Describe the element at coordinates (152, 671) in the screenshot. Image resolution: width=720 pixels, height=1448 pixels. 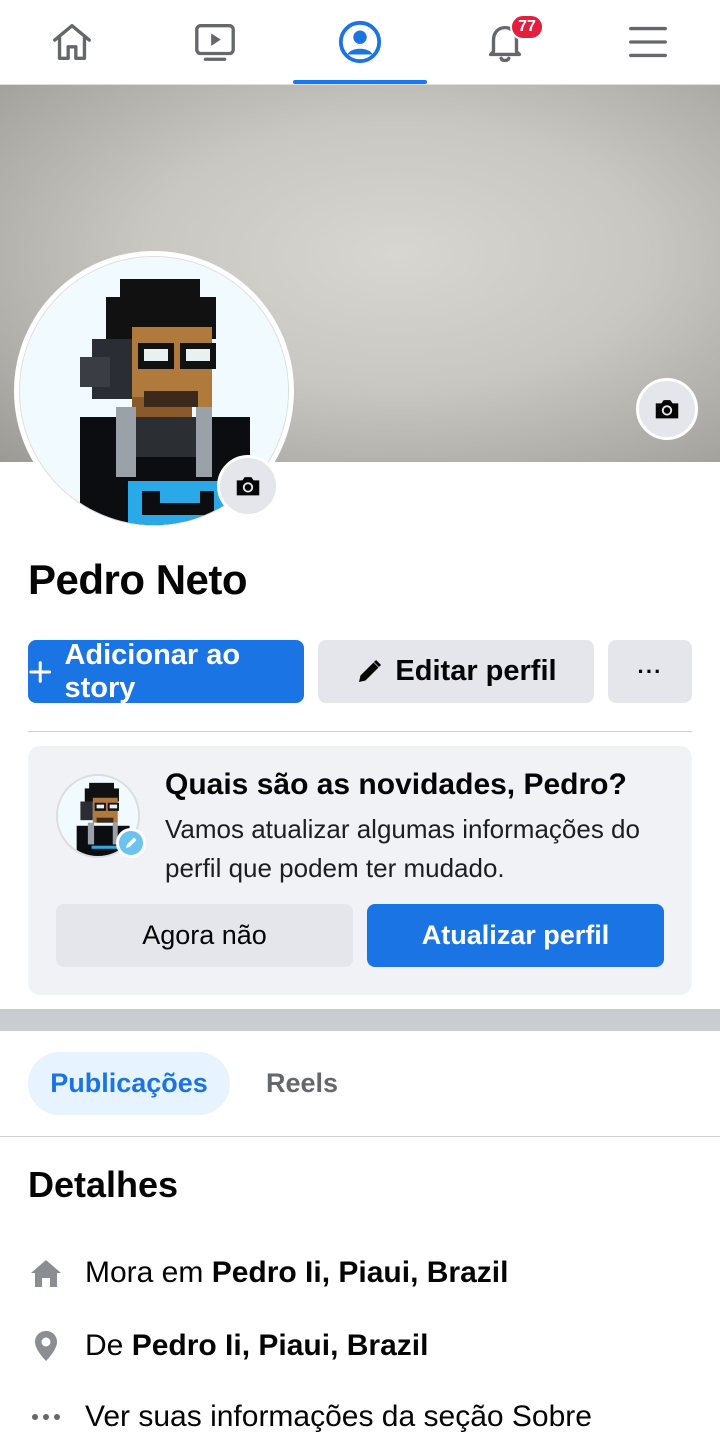
I see `add-story-label: Adicionar ao story` at that location.